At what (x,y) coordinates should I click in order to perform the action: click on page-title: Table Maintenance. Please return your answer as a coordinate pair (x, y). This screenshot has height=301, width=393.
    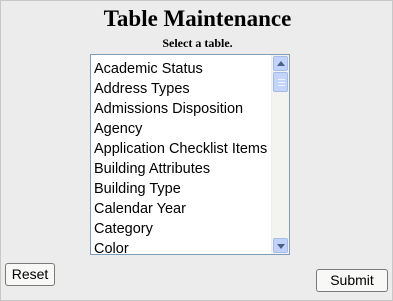
    Looking at the image, I should click on (197, 18).